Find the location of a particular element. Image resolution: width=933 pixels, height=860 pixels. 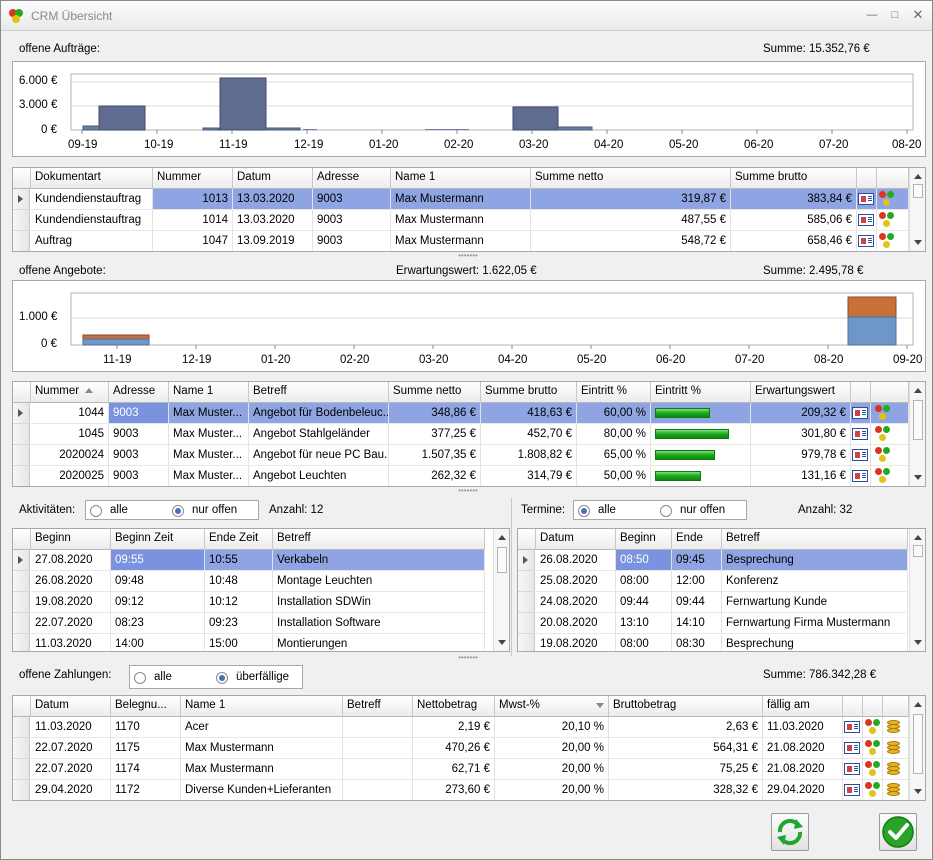

cell-erwartungswert: 979,78 € is located at coordinates (801, 455).